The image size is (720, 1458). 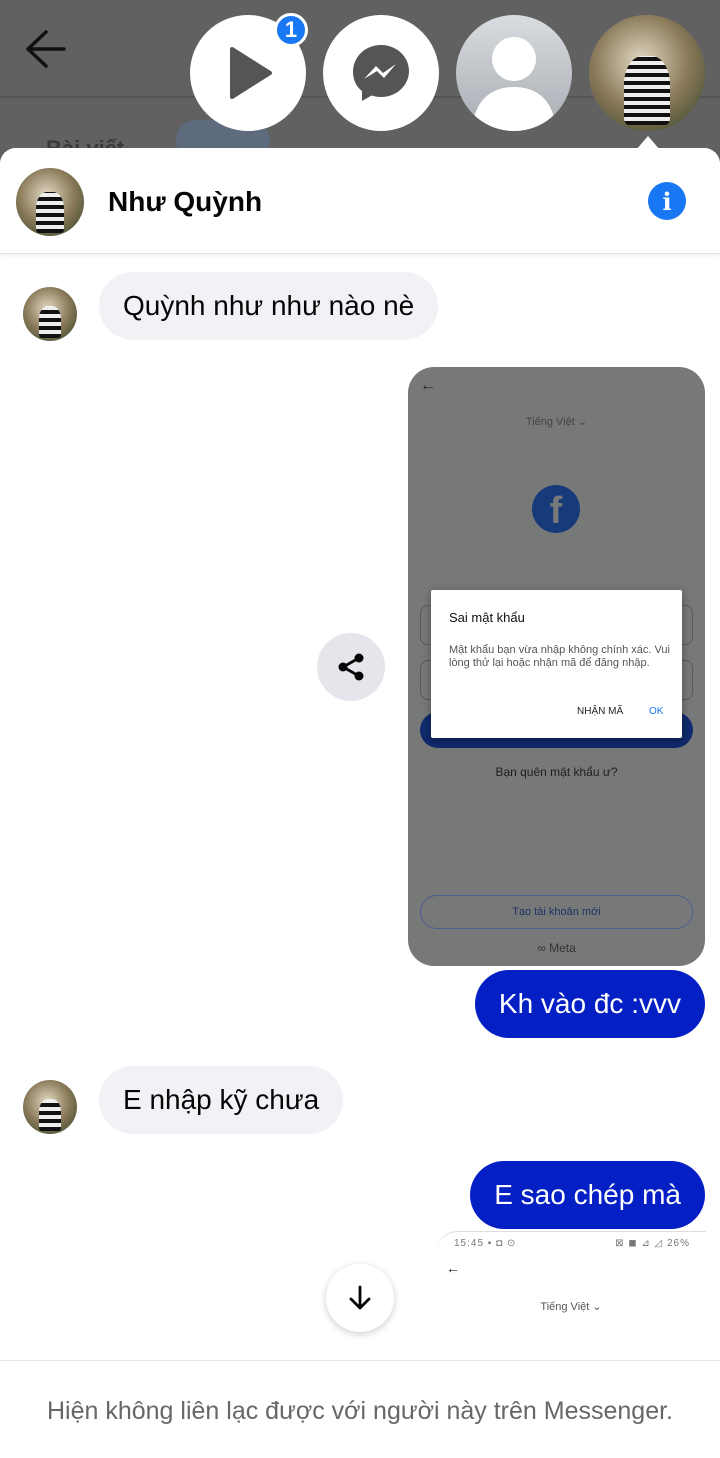 What do you see at coordinates (556, 509) in the screenshot?
I see `facebook-logo-icon: f` at bounding box center [556, 509].